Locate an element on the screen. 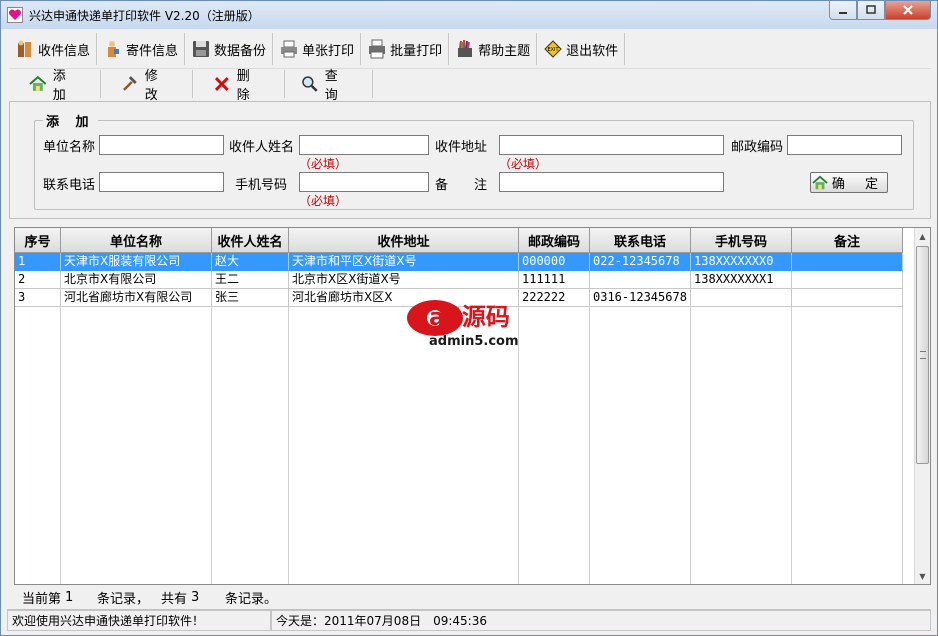  cell-mobile: 138XXXXXXX0 is located at coordinates (741, 262).